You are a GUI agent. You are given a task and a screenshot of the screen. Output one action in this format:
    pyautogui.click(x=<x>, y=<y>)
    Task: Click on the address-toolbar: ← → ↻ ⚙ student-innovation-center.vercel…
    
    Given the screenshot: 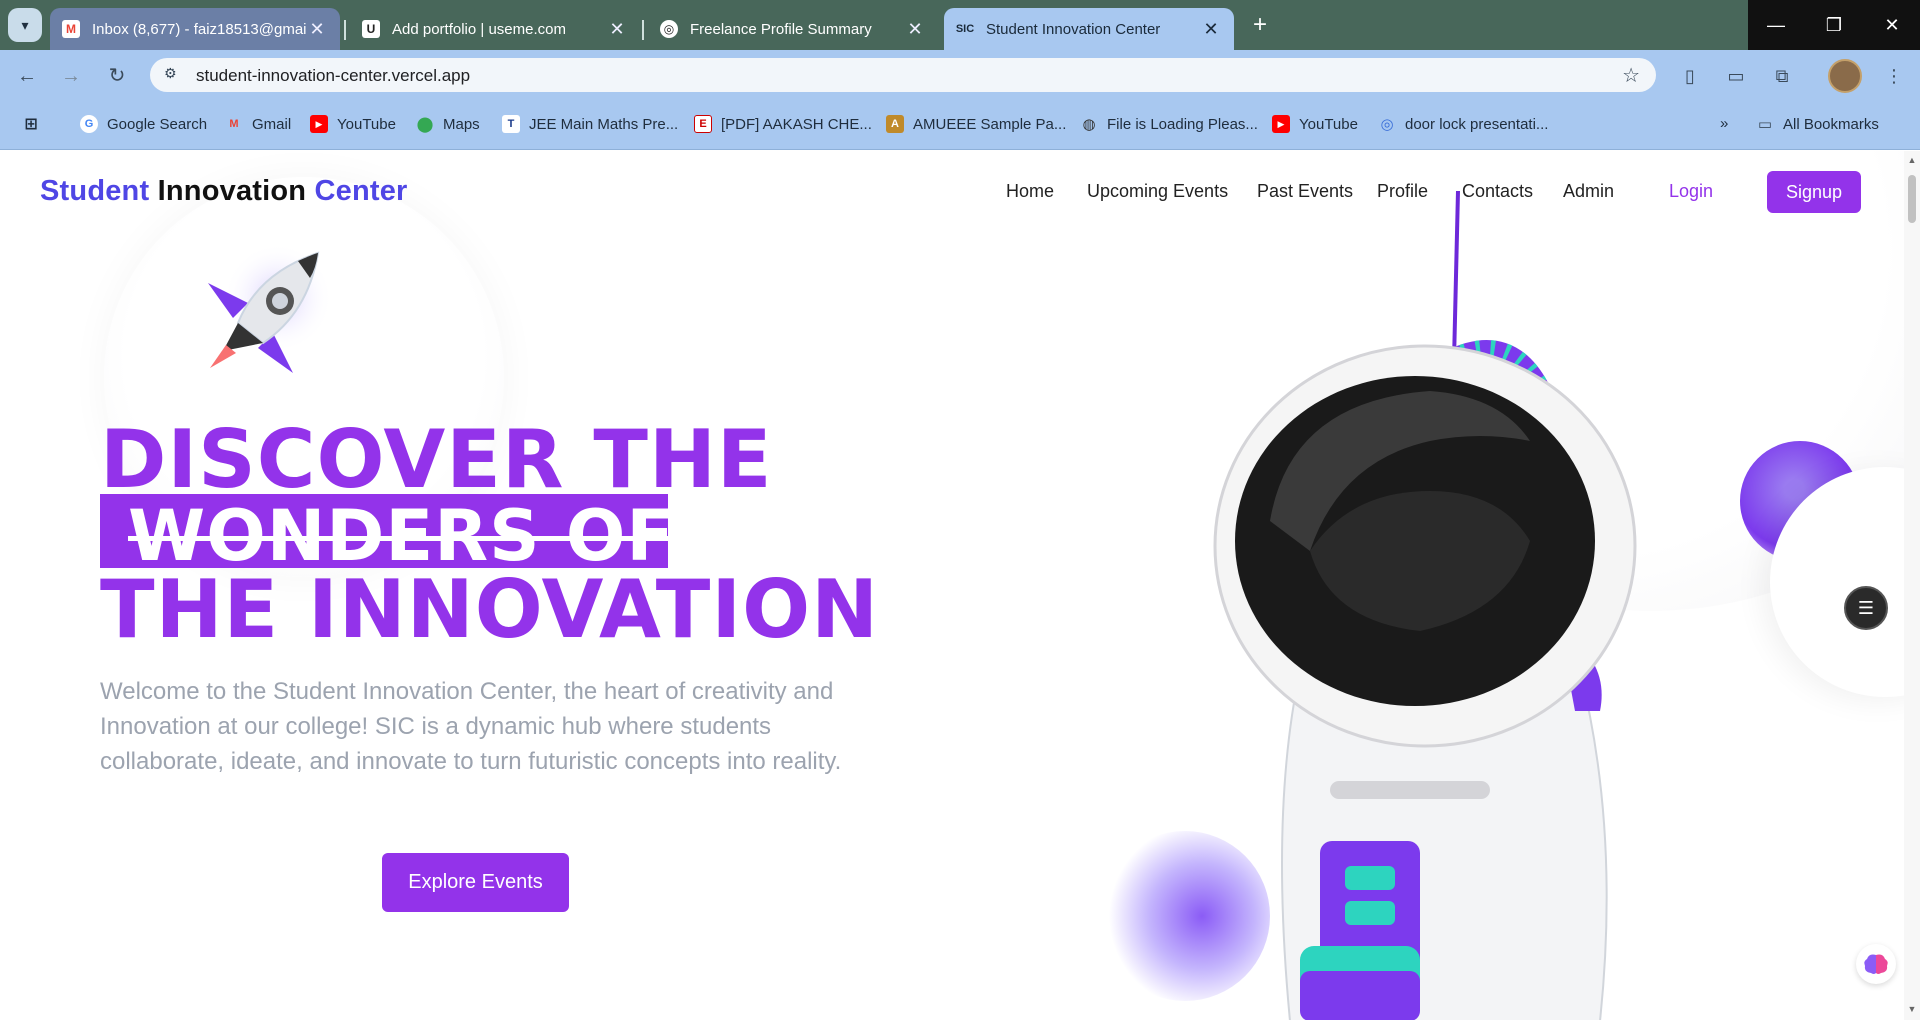 What is the action you would take?
    pyautogui.click(x=960, y=75)
    